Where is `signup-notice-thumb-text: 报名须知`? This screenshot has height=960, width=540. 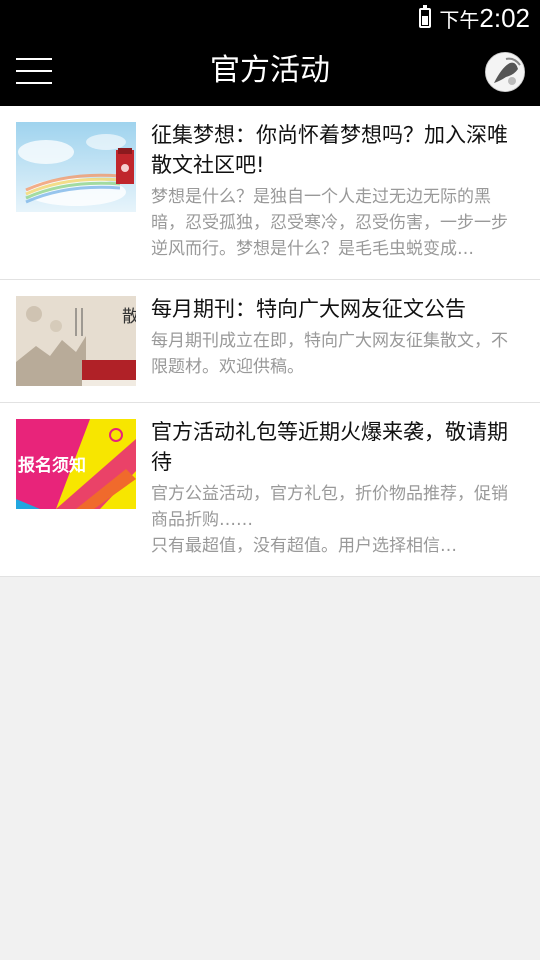 signup-notice-thumb-text: 报名须知 is located at coordinates (52, 465).